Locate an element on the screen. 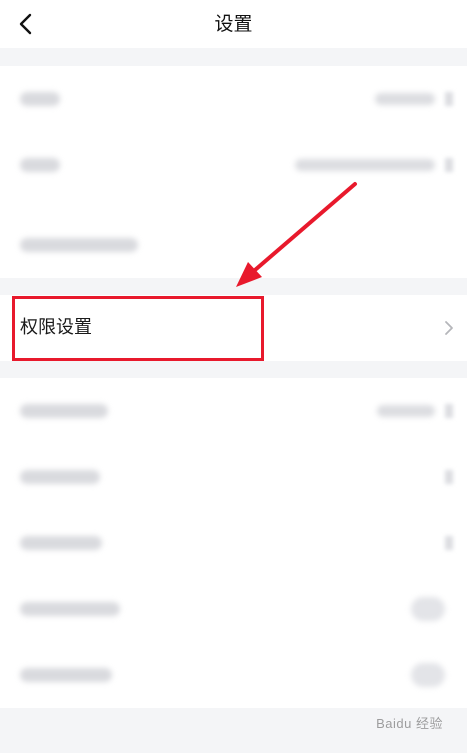  chevron-left-icon is located at coordinates (25, 24).